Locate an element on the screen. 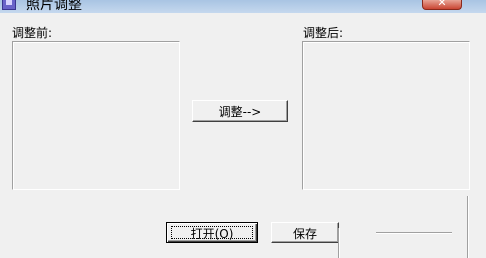 This screenshot has width=486, height=258. before-label: 调整前: is located at coordinates (32, 33).